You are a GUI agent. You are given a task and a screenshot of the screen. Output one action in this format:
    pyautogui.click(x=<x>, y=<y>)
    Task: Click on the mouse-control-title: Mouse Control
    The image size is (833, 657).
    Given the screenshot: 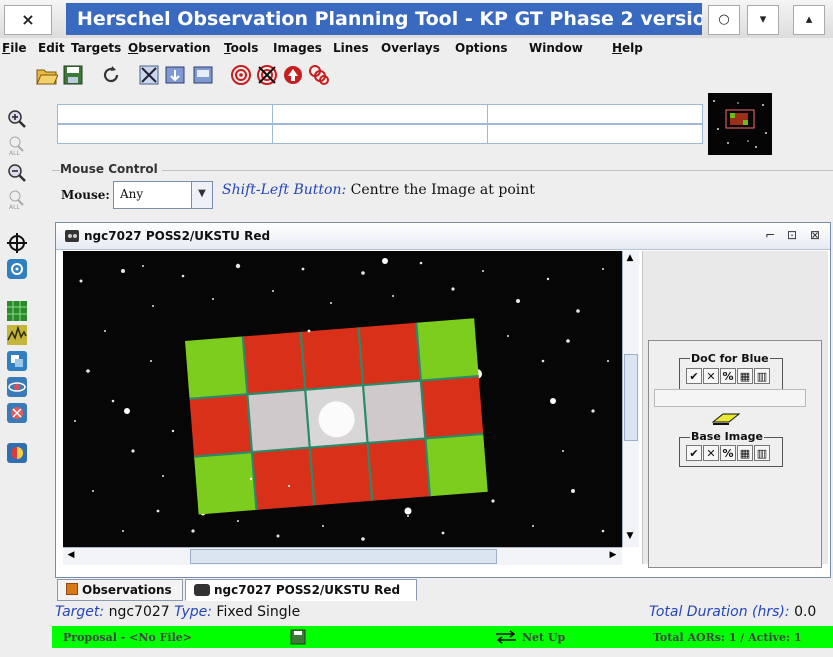 What is the action you would take?
    pyautogui.click(x=111, y=169)
    